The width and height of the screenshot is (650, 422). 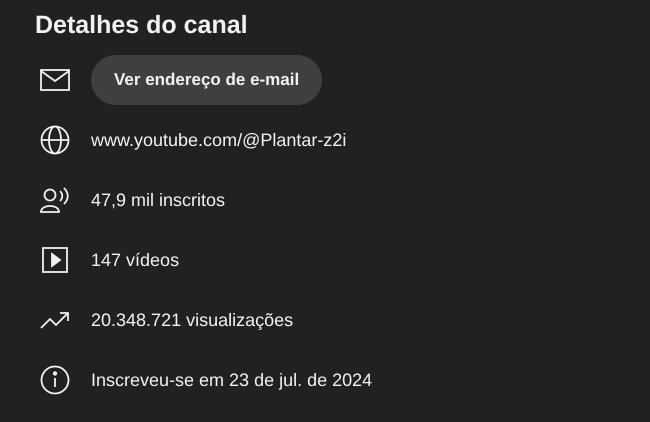 What do you see at coordinates (55, 320) in the screenshot?
I see `trending-icon` at bounding box center [55, 320].